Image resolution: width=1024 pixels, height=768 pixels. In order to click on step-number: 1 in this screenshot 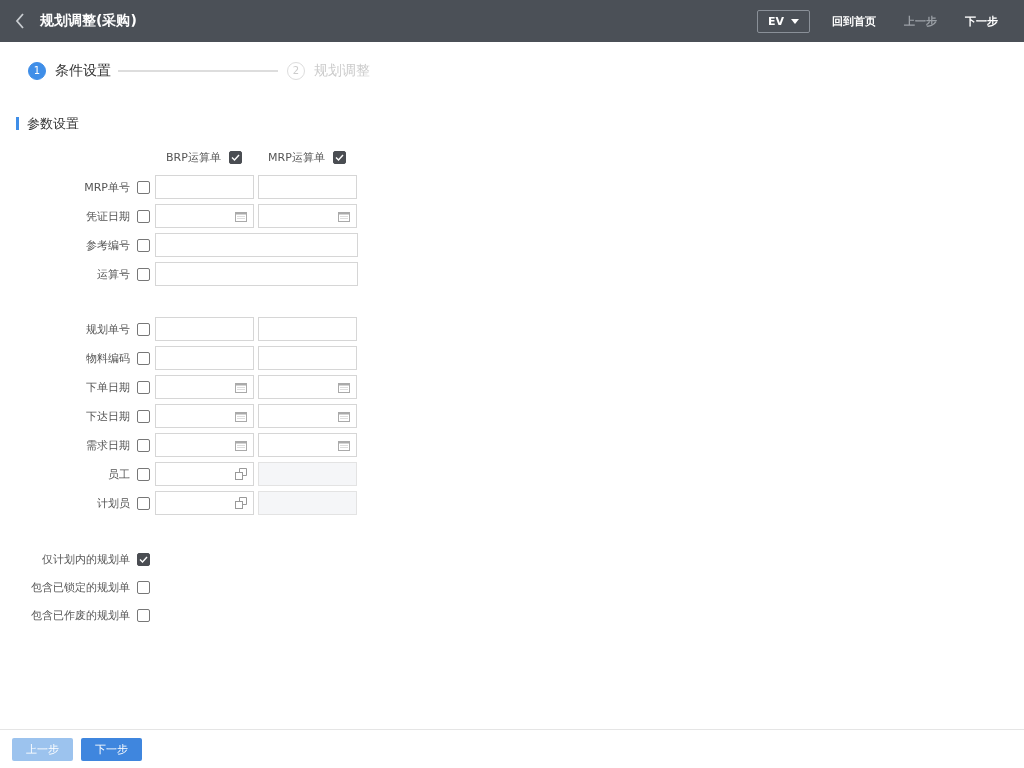, I will do `click(37, 70)`.